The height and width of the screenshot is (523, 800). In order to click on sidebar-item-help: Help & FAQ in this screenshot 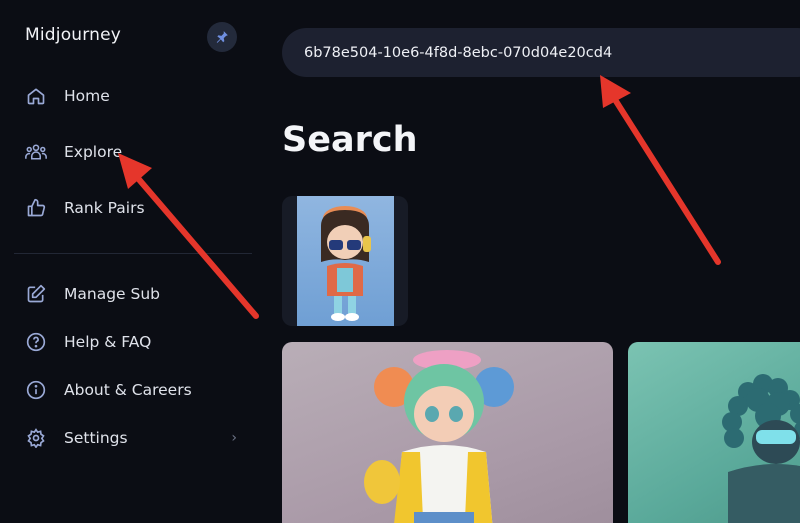, I will do `click(135, 342)`.